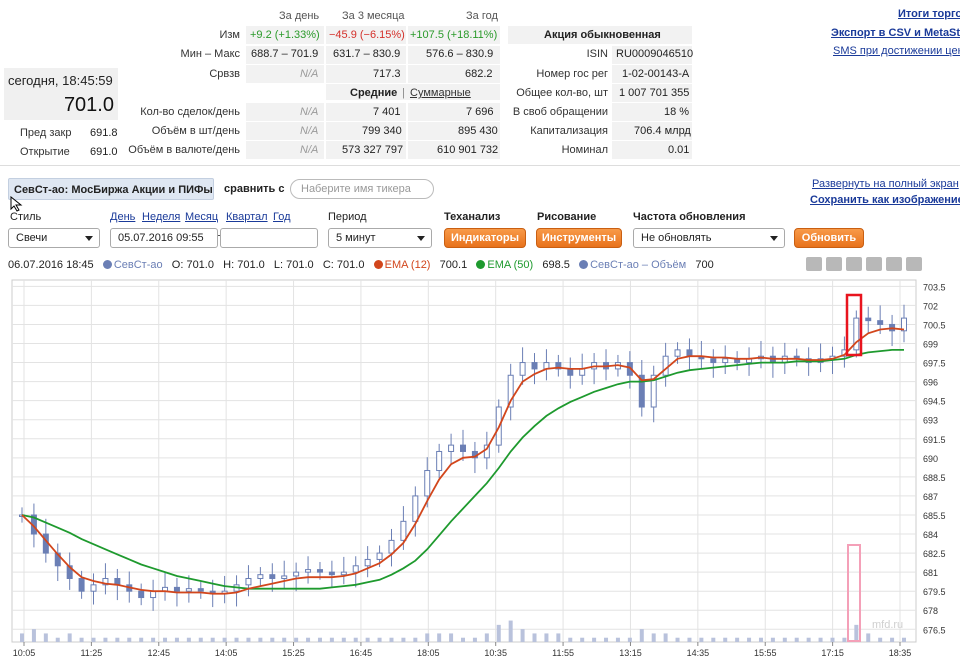 This screenshot has width=960, height=658. I want to click on x-tick-label: 11:55, so click(563, 653).